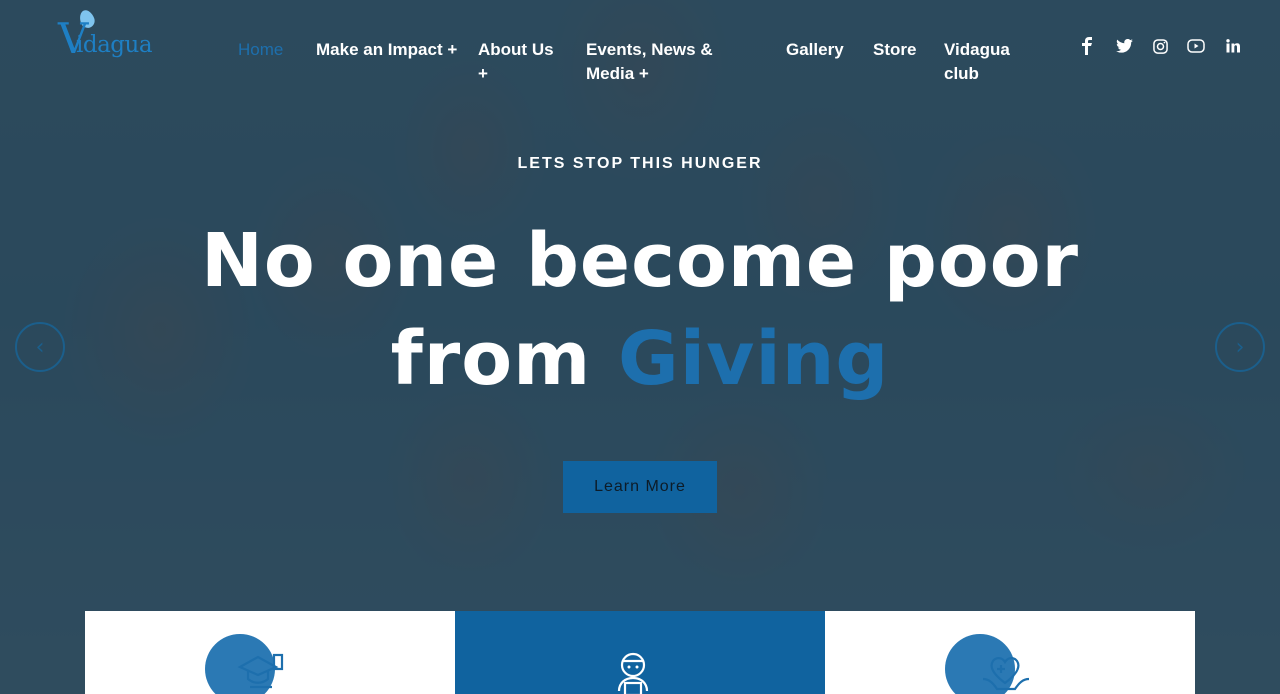  What do you see at coordinates (1006, 674) in the screenshot?
I see `heart-hand-icon` at bounding box center [1006, 674].